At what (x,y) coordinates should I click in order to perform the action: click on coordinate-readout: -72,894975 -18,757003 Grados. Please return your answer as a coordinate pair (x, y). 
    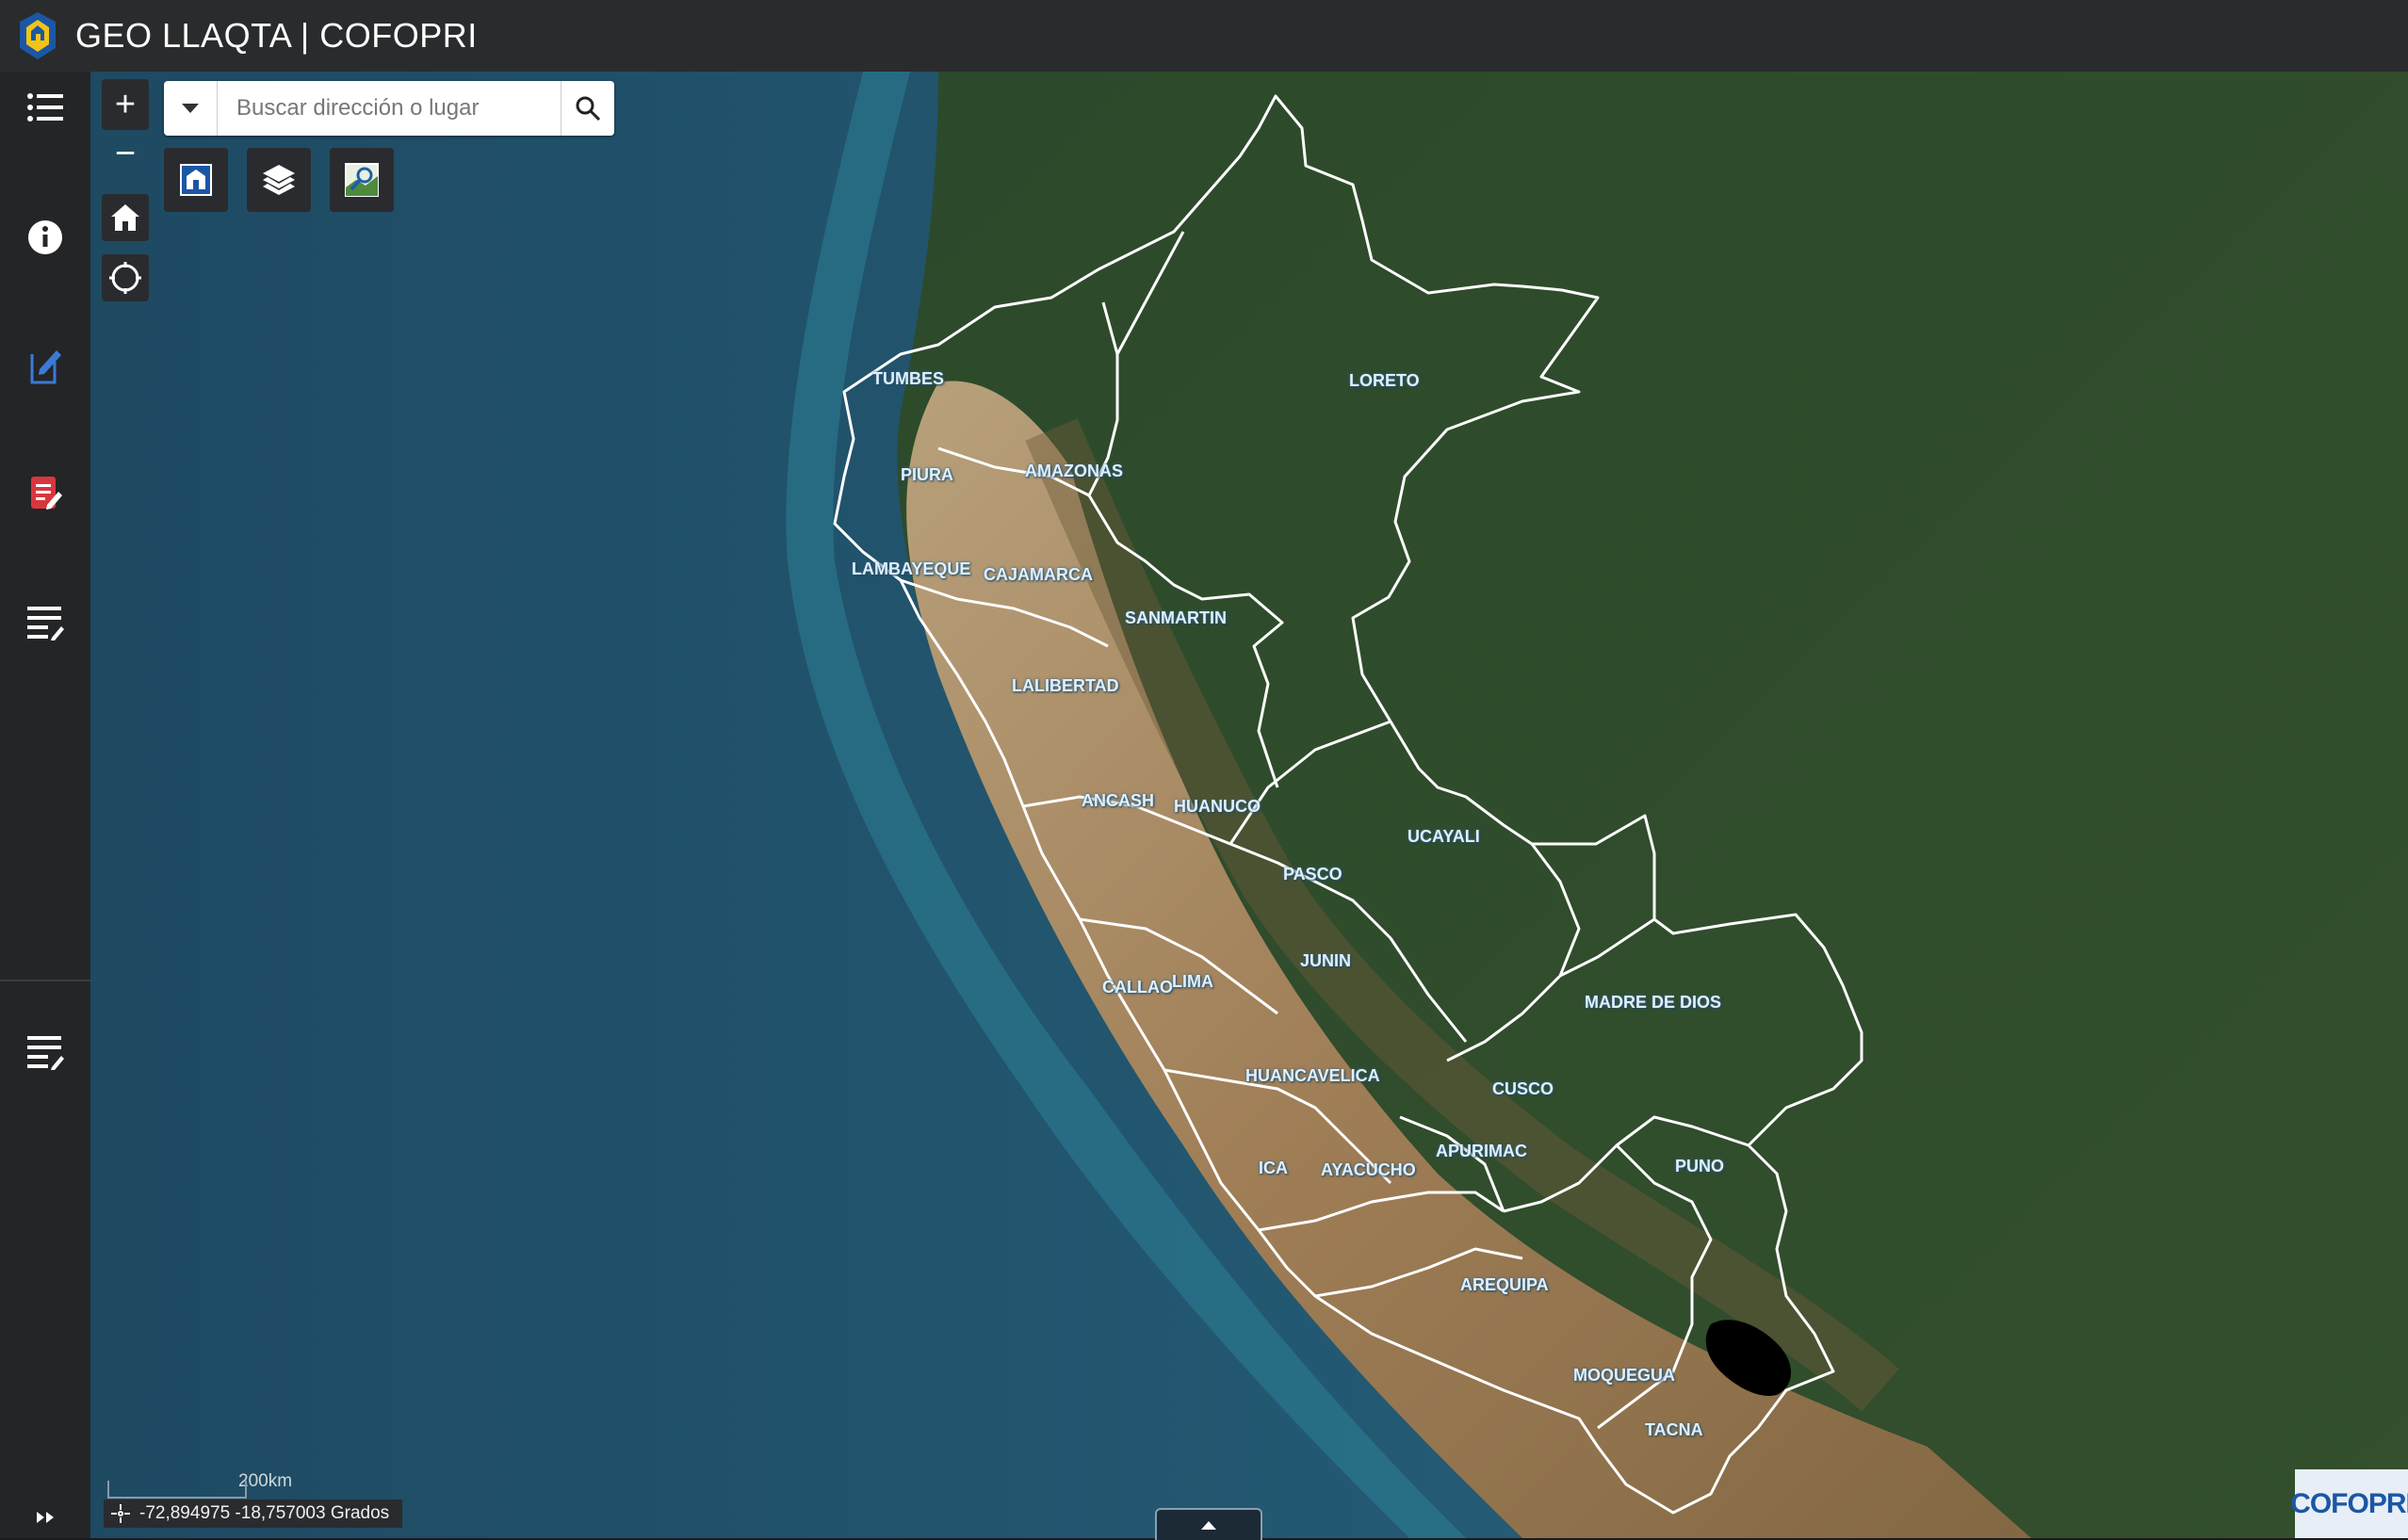
    Looking at the image, I should click on (253, 1514).